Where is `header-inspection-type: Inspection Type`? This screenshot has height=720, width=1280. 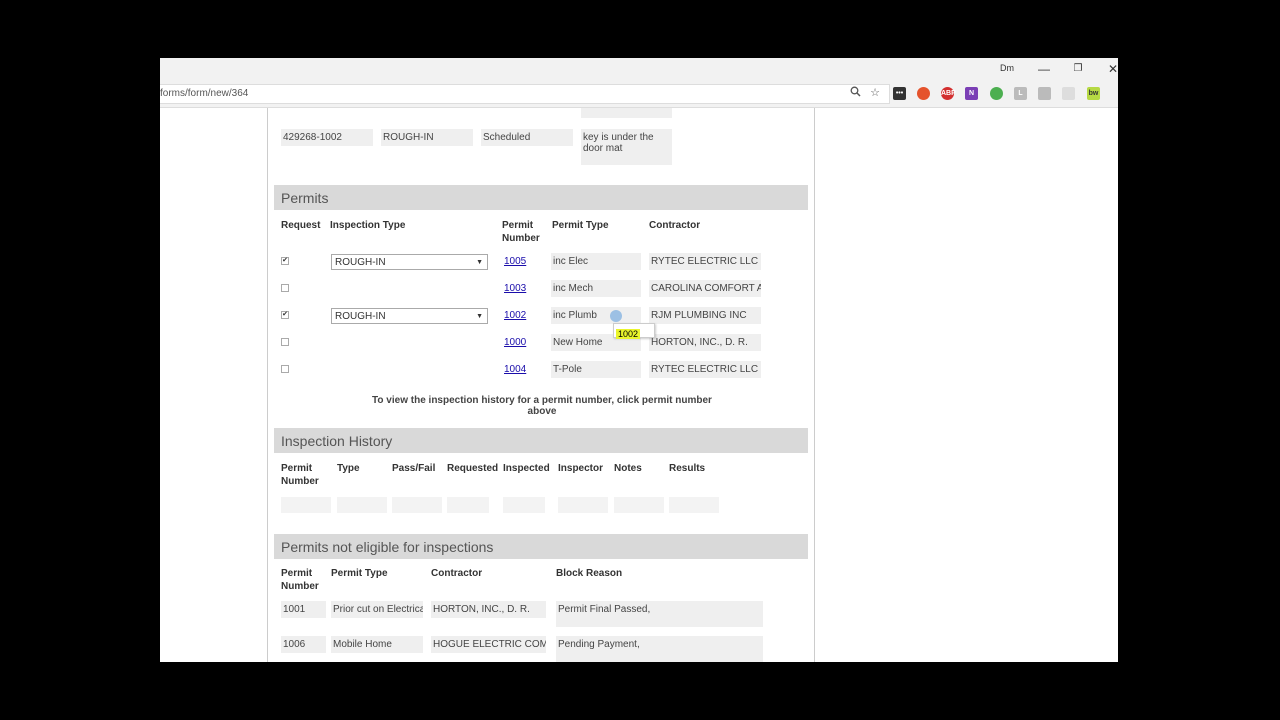 header-inspection-type: Inspection Type is located at coordinates (368, 225).